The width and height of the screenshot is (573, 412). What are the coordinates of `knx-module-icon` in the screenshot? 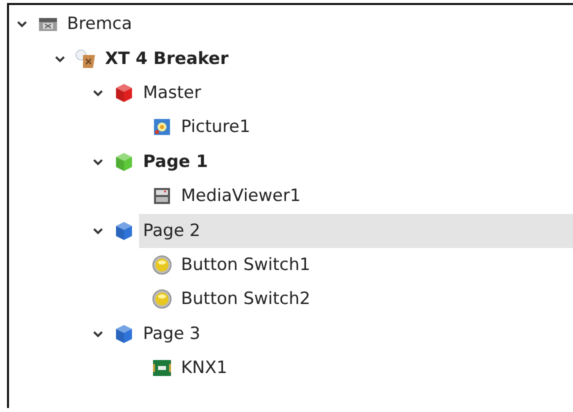 It's located at (162, 368).